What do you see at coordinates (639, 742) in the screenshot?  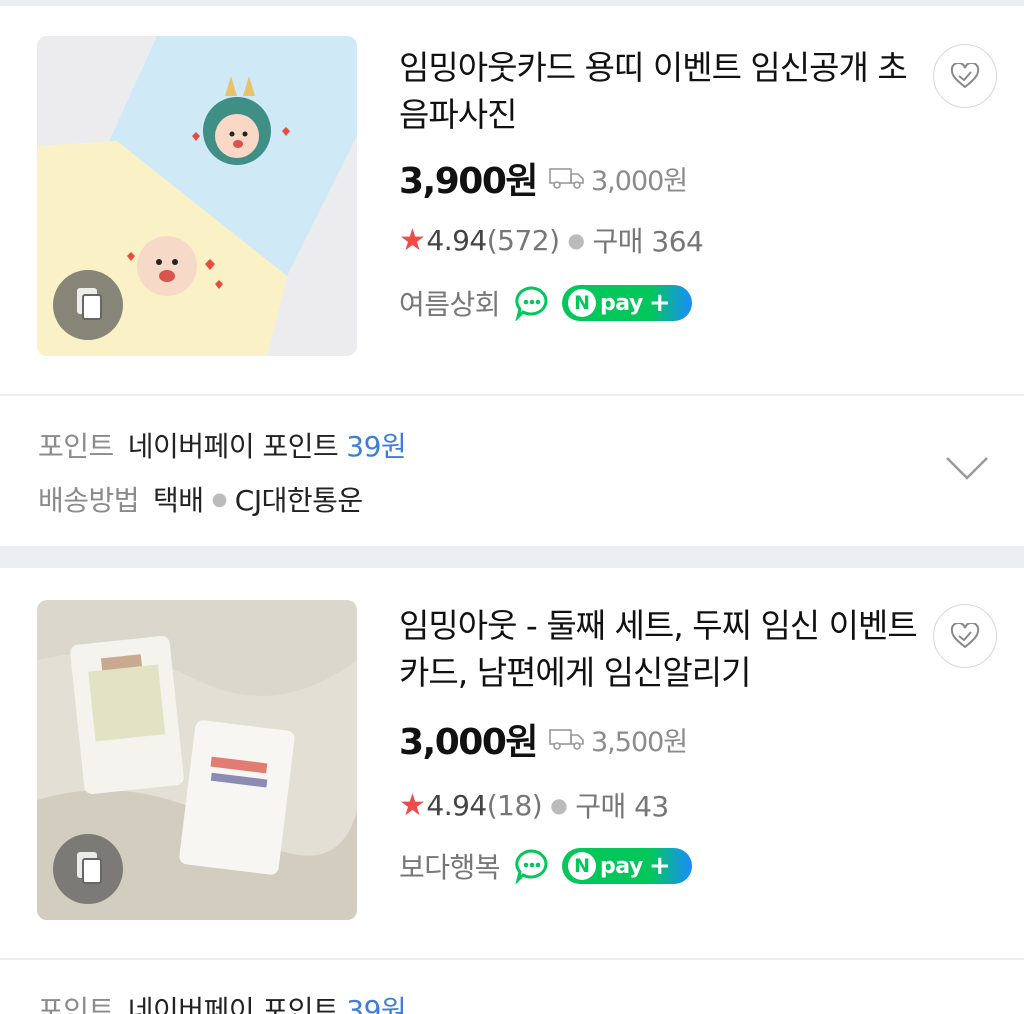 I see `shipping-fee: 3,500원` at bounding box center [639, 742].